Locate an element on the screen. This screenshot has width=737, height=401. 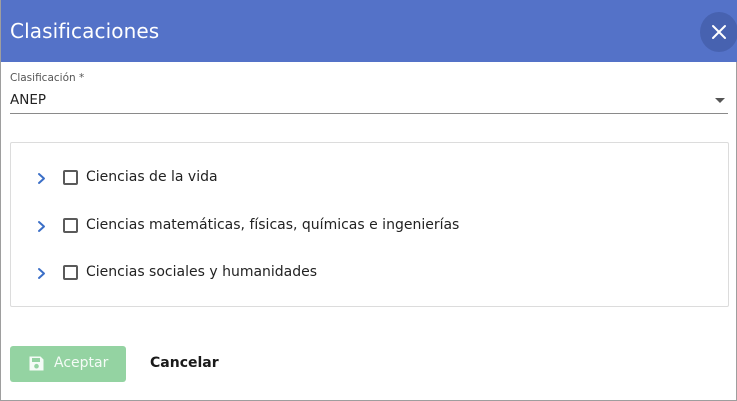
save-icon is located at coordinates (36, 363).